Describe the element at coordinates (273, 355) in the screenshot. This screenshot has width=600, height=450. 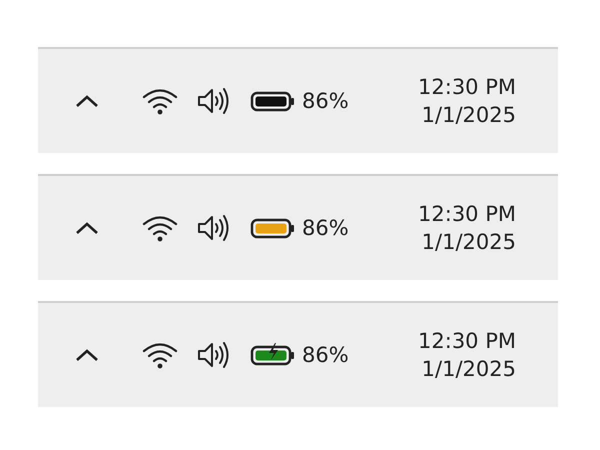
I see `battery-icon` at that location.